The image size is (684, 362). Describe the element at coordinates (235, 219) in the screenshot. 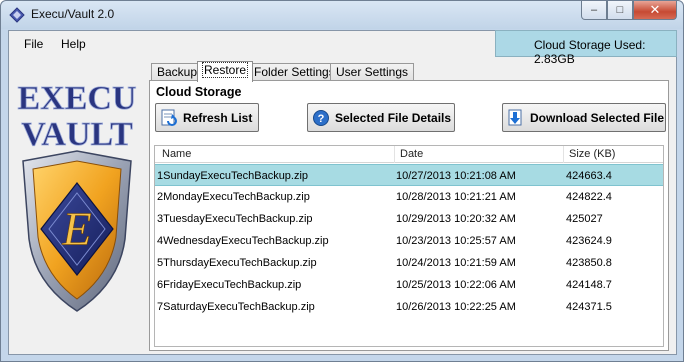

I see `cell-name: 3TuesdayExecuTechBackup.zip` at that location.